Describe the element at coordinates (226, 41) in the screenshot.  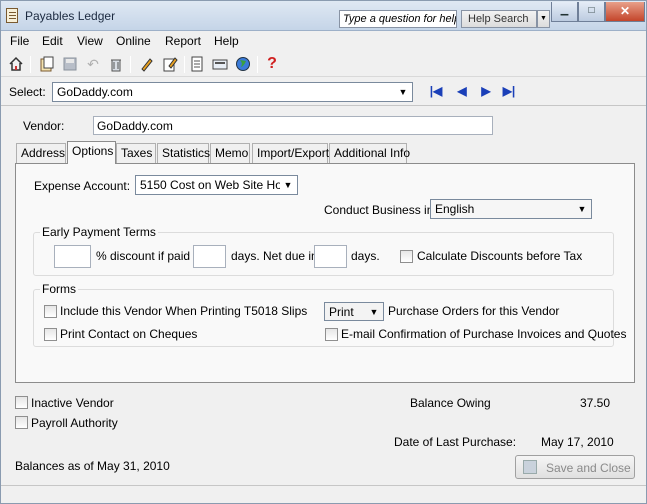
I see `menu-help: Help` at that location.